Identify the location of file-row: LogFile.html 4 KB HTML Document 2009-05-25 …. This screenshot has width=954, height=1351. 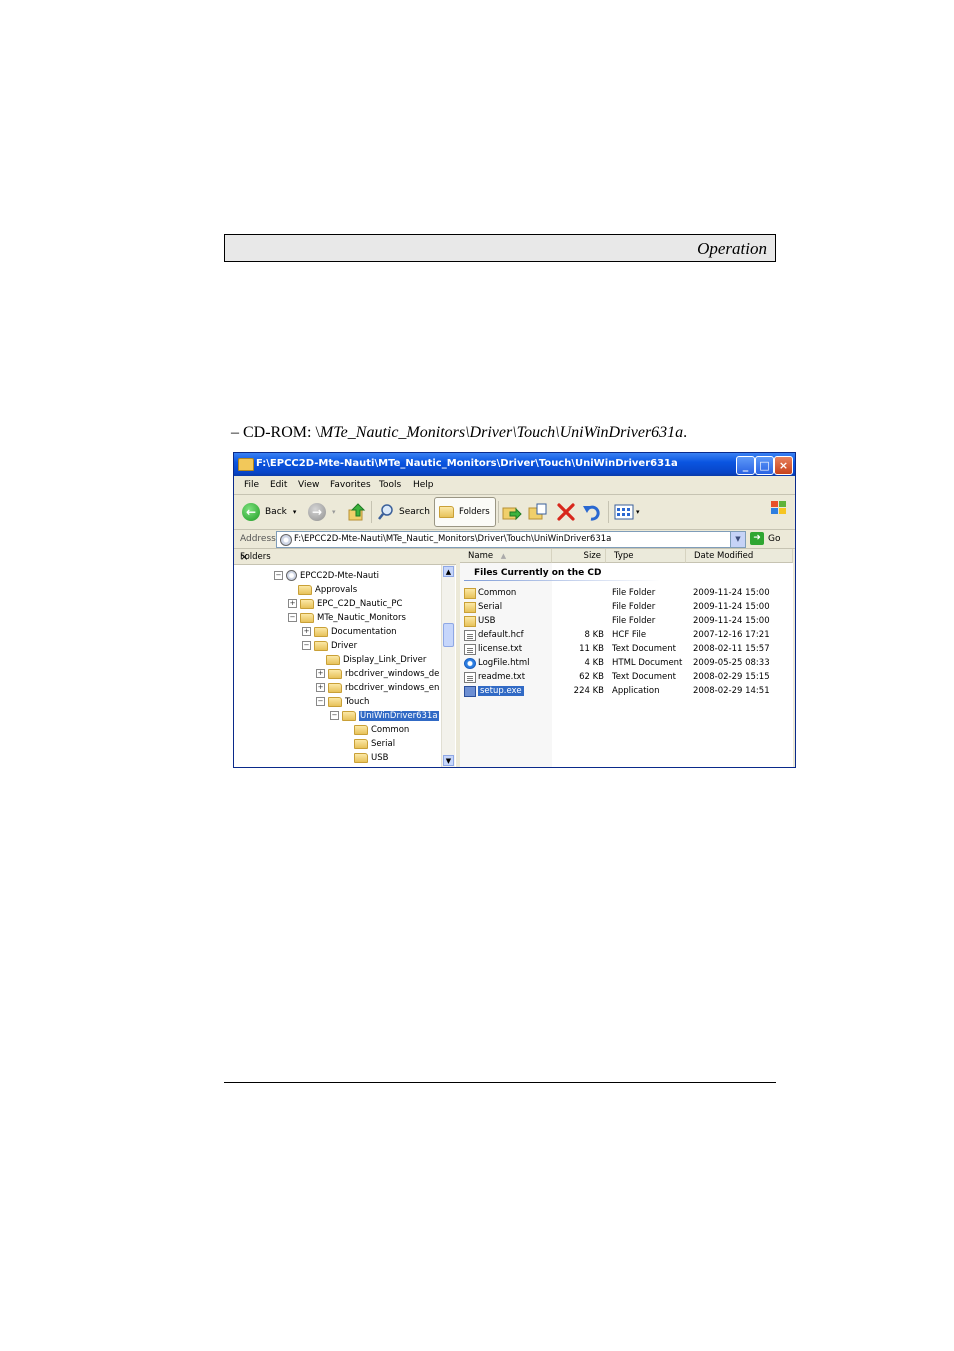
(626, 664).